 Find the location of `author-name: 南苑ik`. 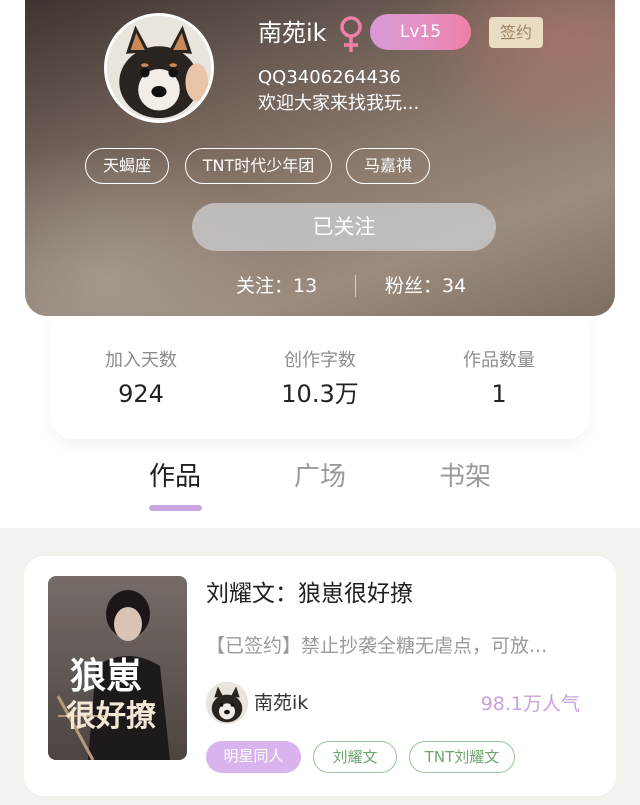

author-name: 南苑ik is located at coordinates (281, 703).